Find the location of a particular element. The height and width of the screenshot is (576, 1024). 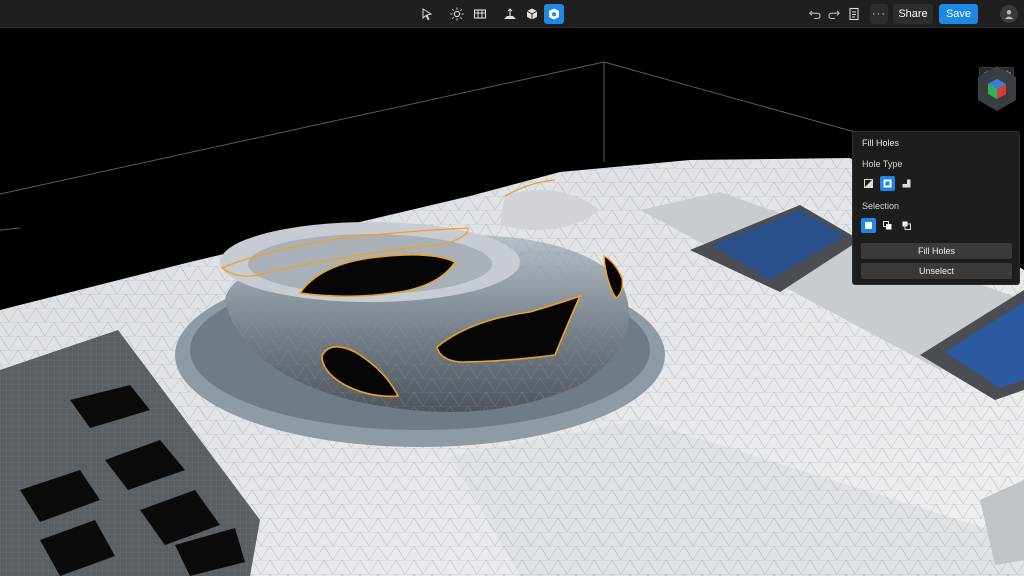

more-options-button: ··· is located at coordinates (879, 14).